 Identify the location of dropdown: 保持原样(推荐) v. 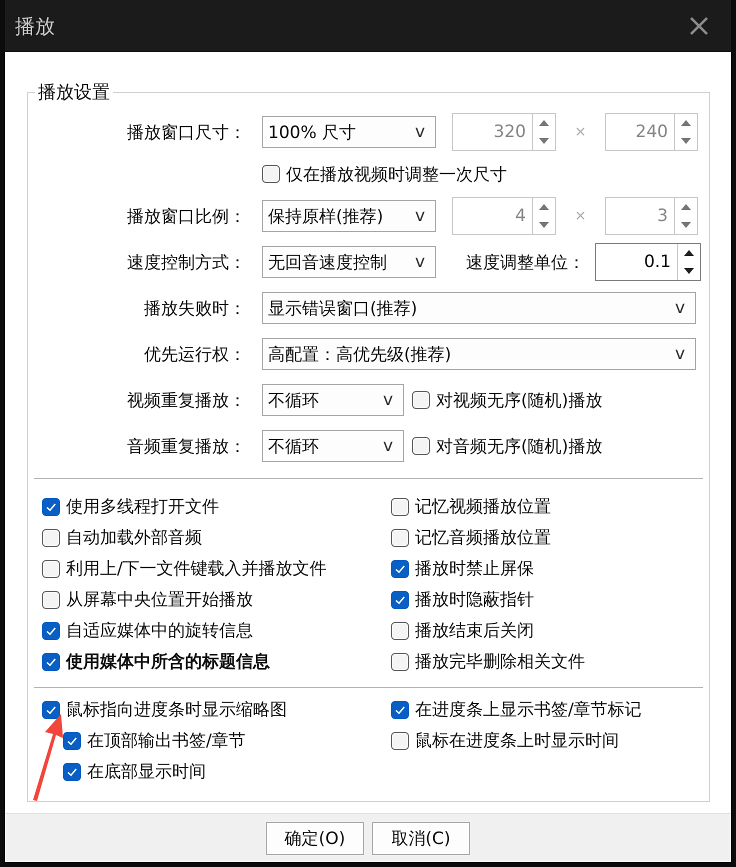
(349, 216).